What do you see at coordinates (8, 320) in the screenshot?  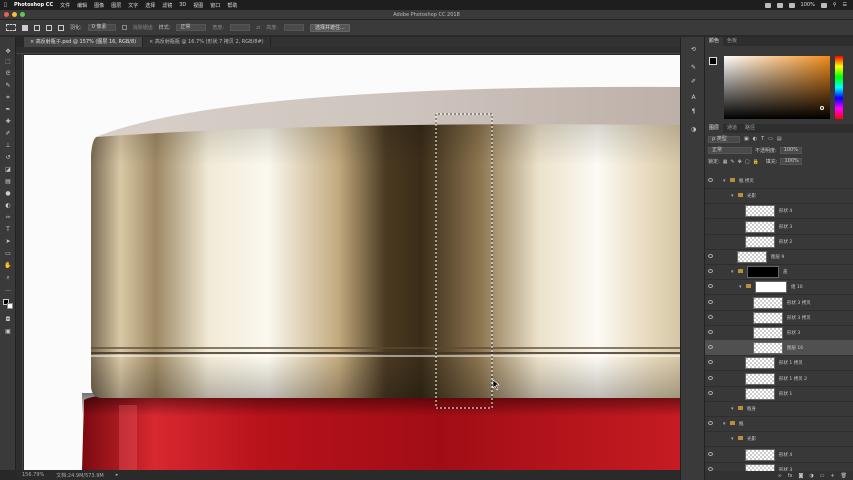 I see `quick-mask-icon: ◘` at bounding box center [8, 320].